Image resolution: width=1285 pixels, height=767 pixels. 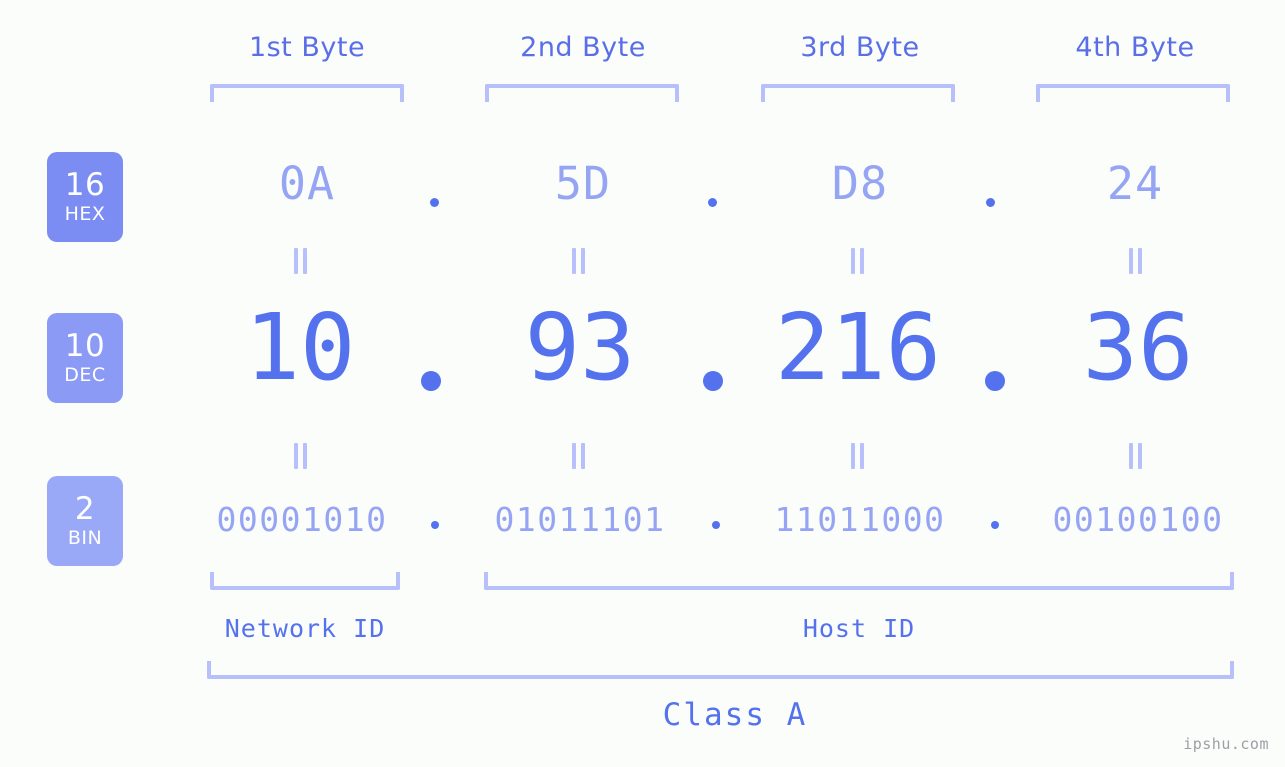 What do you see at coordinates (859, 628) in the screenshot?
I see `host-id-label: Host ID` at bounding box center [859, 628].